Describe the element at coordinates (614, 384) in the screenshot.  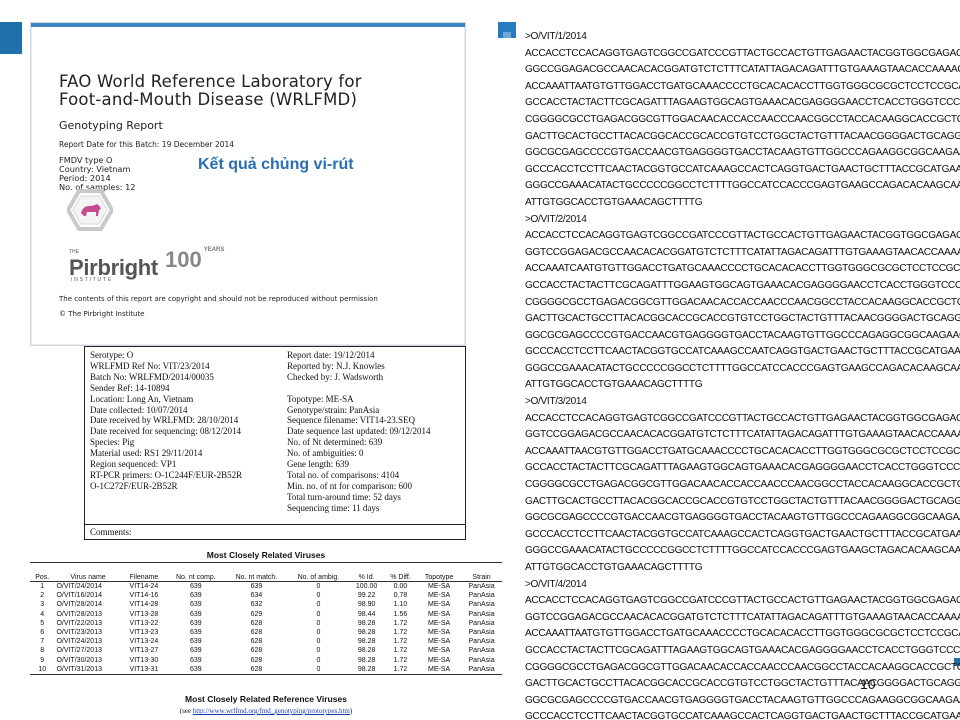
I see `sequence-line: ATTGTGGCACCTGTGAAACAGCTTTTG` at that location.